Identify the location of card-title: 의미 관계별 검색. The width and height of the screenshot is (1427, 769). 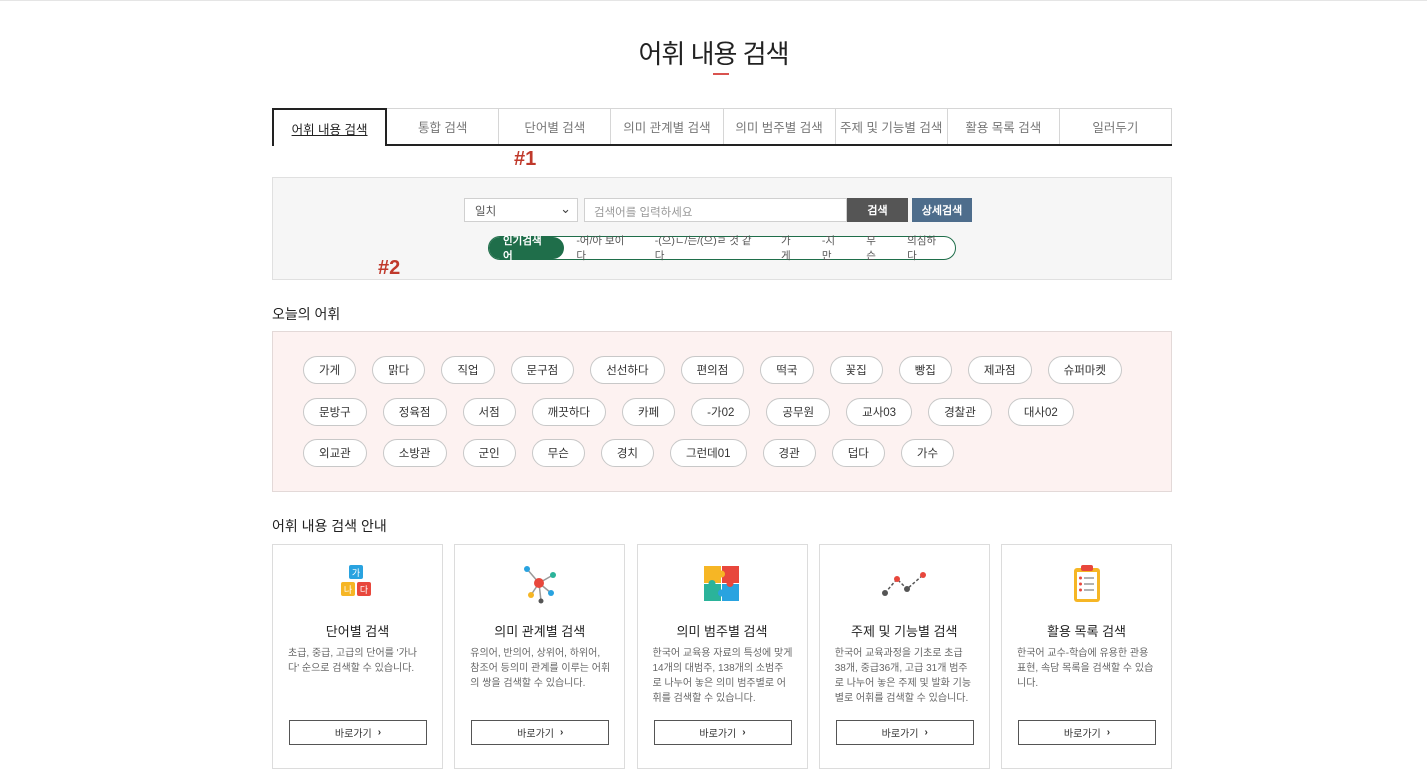
(540, 631).